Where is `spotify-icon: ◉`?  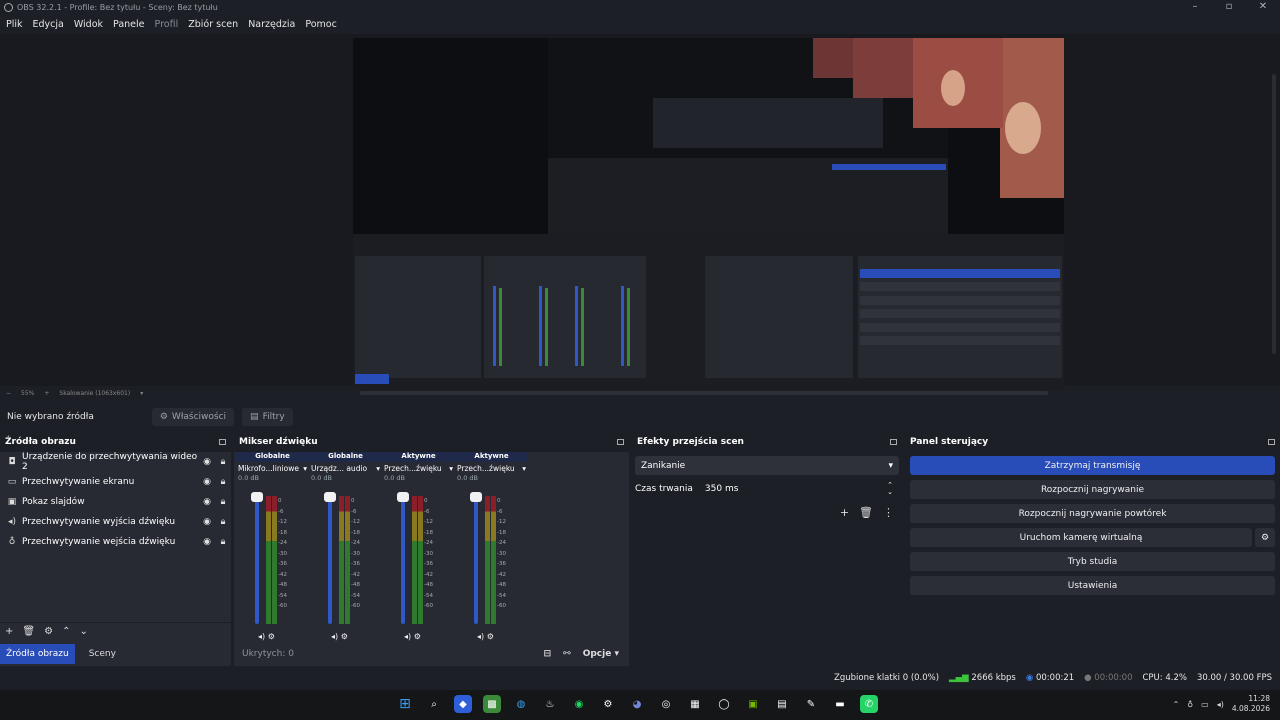
spotify-icon: ◉ is located at coordinates (579, 704).